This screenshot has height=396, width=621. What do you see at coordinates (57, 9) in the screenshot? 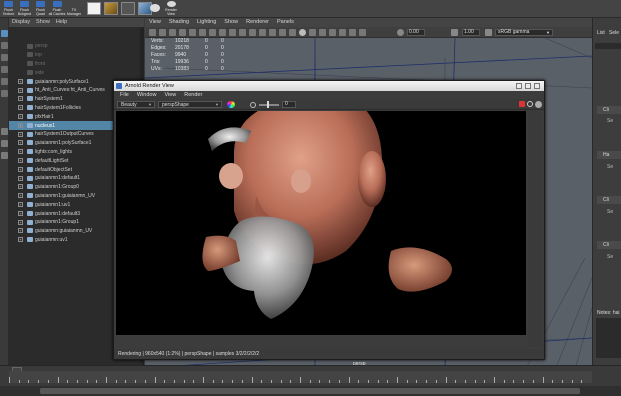
I see `shelf-button-flush-all-caches: Flush all Caches` at bounding box center [57, 9].